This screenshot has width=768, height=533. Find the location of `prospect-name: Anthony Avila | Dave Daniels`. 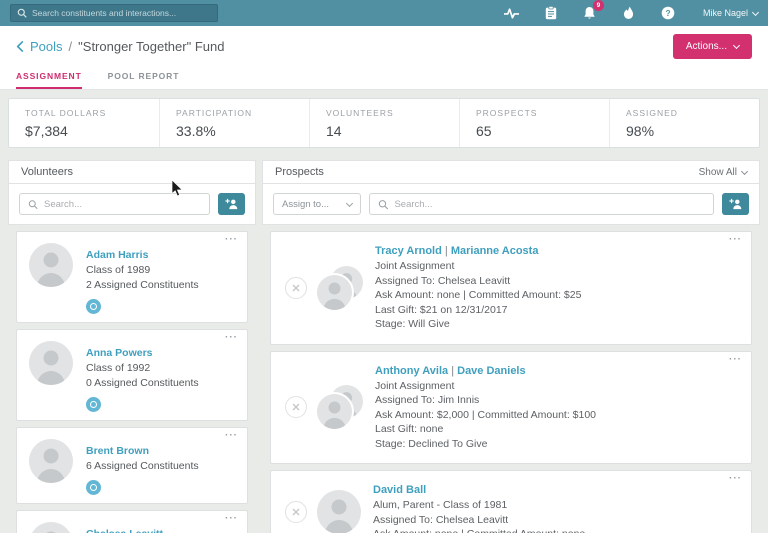

prospect-name: Anthony Avila | Dave Daniels is located at coordinates (485, 371).